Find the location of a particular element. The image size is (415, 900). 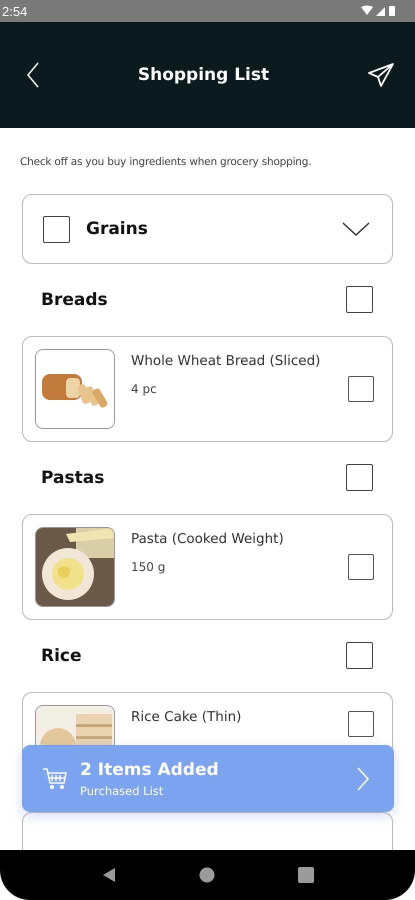

status-time: 2:54 is located at coordinates (15, 11).